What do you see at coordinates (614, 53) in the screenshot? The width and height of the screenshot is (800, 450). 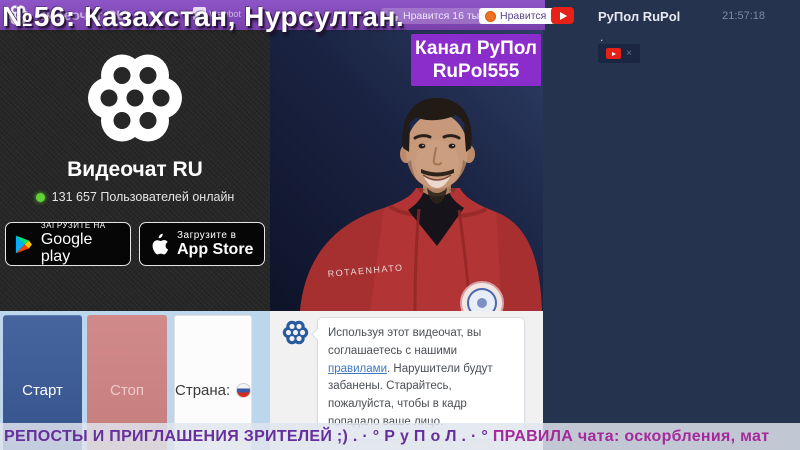 I see `youtube-chip-icon` at bounding box center [614, 53].